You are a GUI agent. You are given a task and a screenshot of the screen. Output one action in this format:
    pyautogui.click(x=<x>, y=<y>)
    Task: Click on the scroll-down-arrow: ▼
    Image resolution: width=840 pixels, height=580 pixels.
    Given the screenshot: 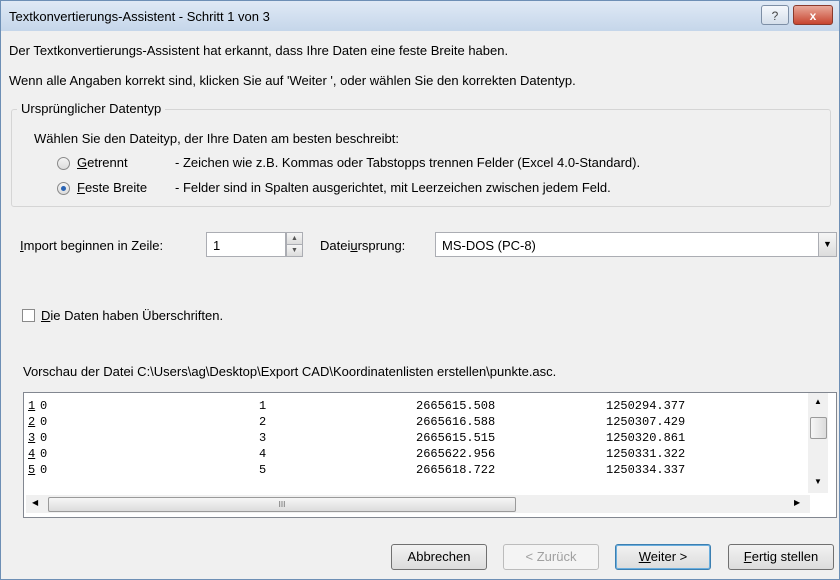 What is the action you would take?
    pyautogui.click(x=818, y=481)
    